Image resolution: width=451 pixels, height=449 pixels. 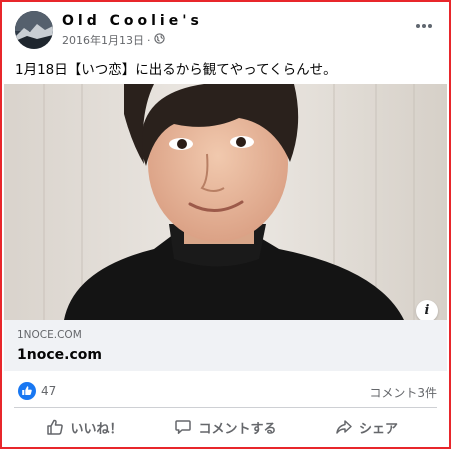 What do you see at coordinates (132, 21) in the screenshot?
I see `author-name: Old Coolie's` at bounding box center [132, 21].